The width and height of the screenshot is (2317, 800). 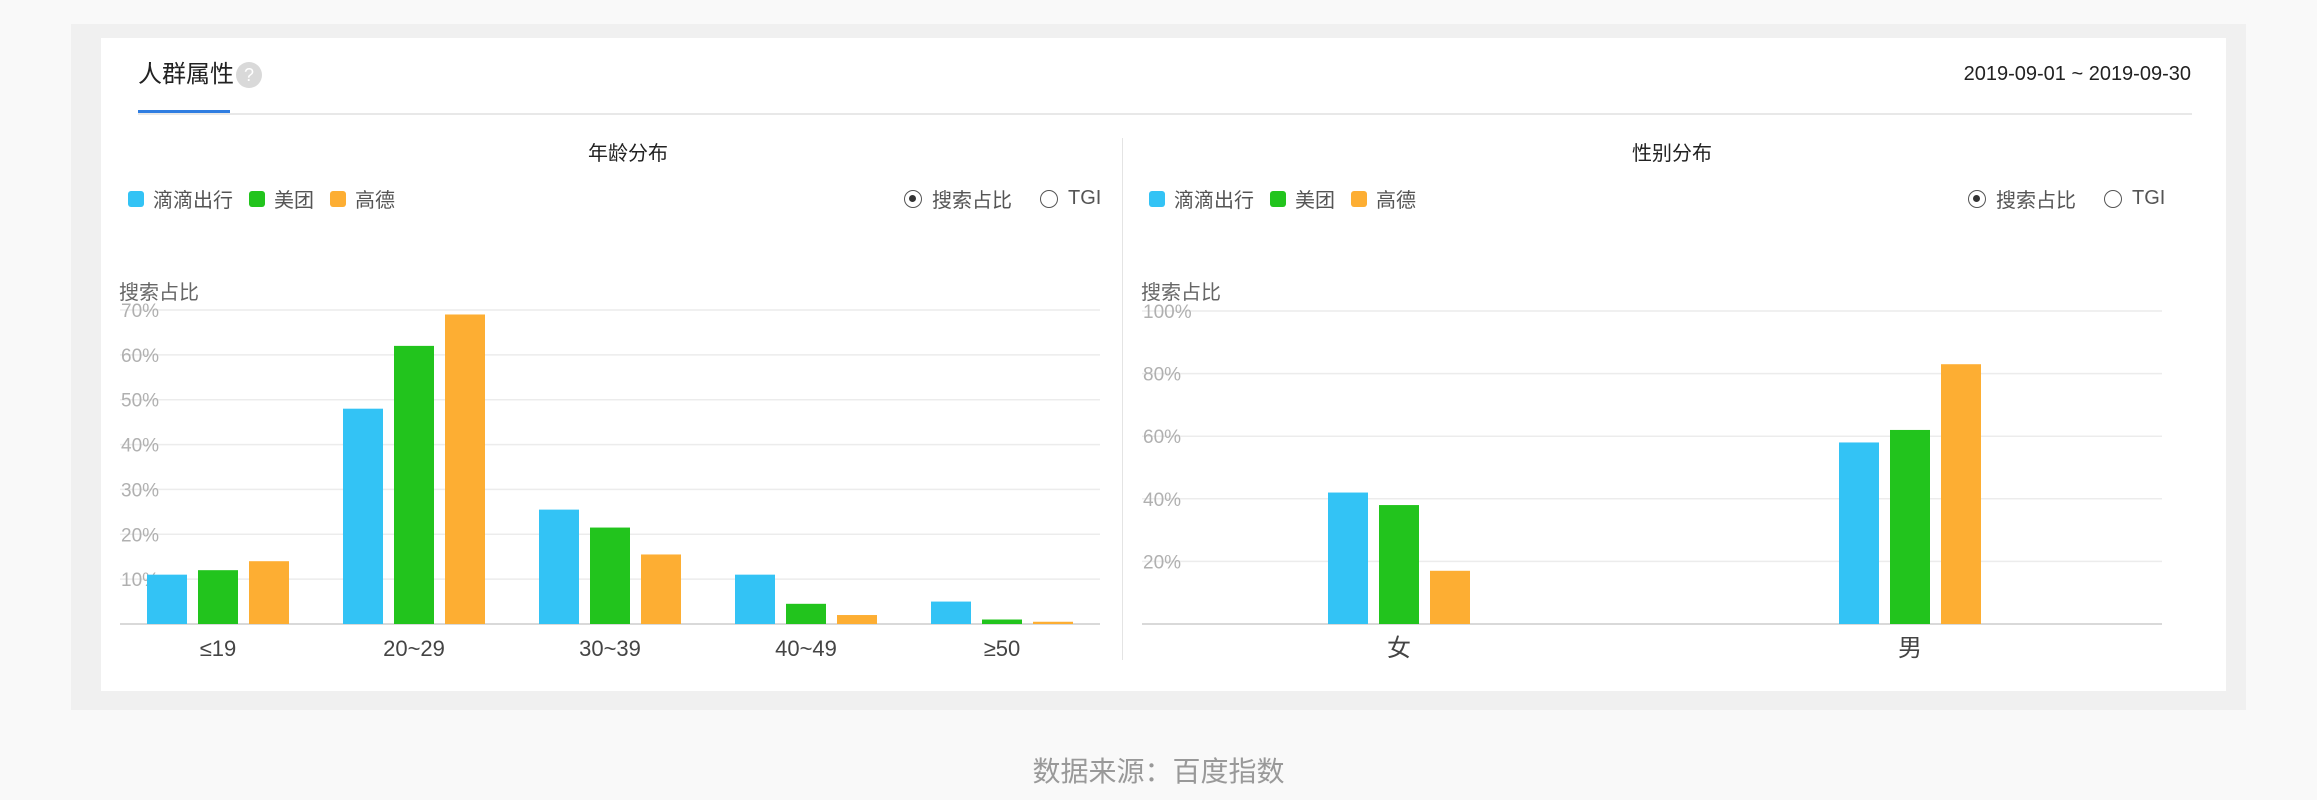 What do you see at coordinates (414, 648) in the screenshot?
I see `age-x-tick-label: 20~29` at bounding box center [414, 648].